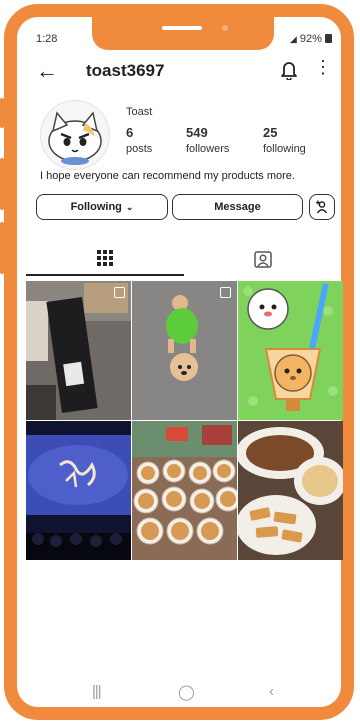 This screenshot has width=360, height=726. I want to click on back-nav-icon: ‹, so click(271, 691).